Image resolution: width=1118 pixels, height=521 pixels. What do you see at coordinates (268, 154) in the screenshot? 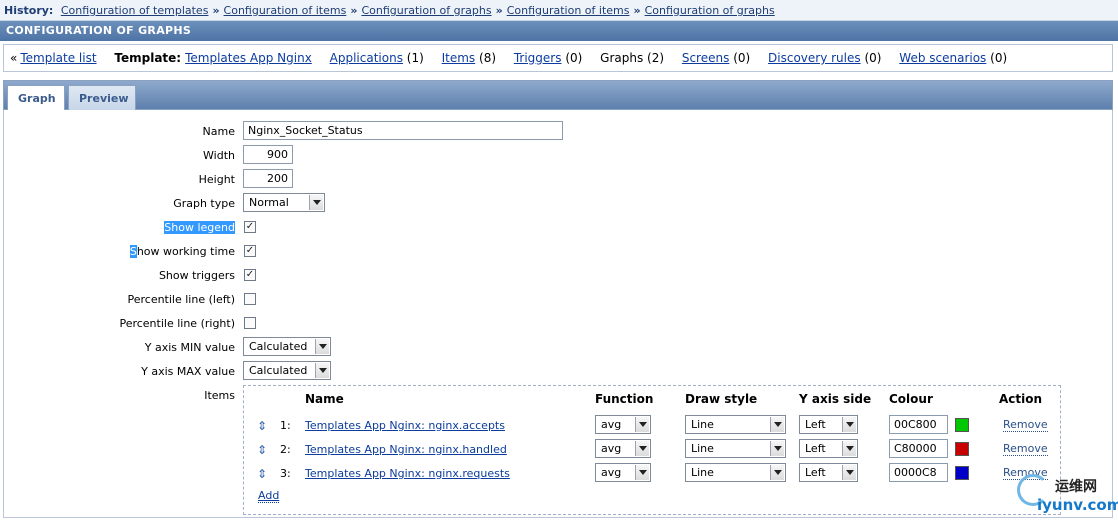
I see `width-input` at bounding box center [268, 154].